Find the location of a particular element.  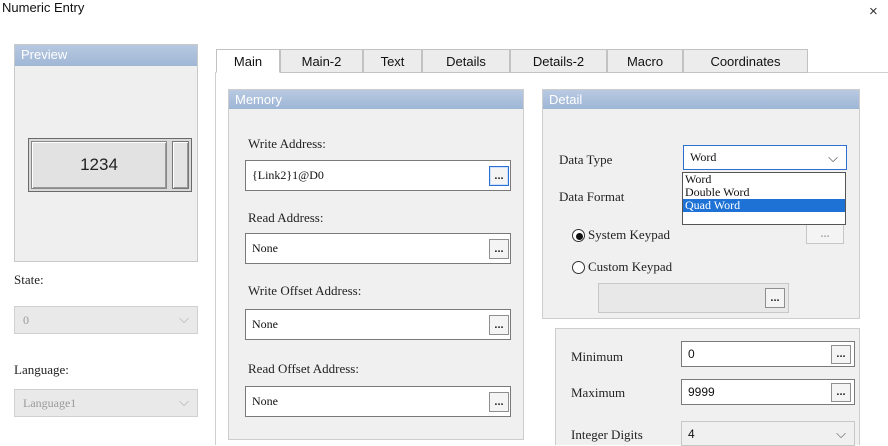

state-select: 0 ⌵ is located at coordinates (106, 320).